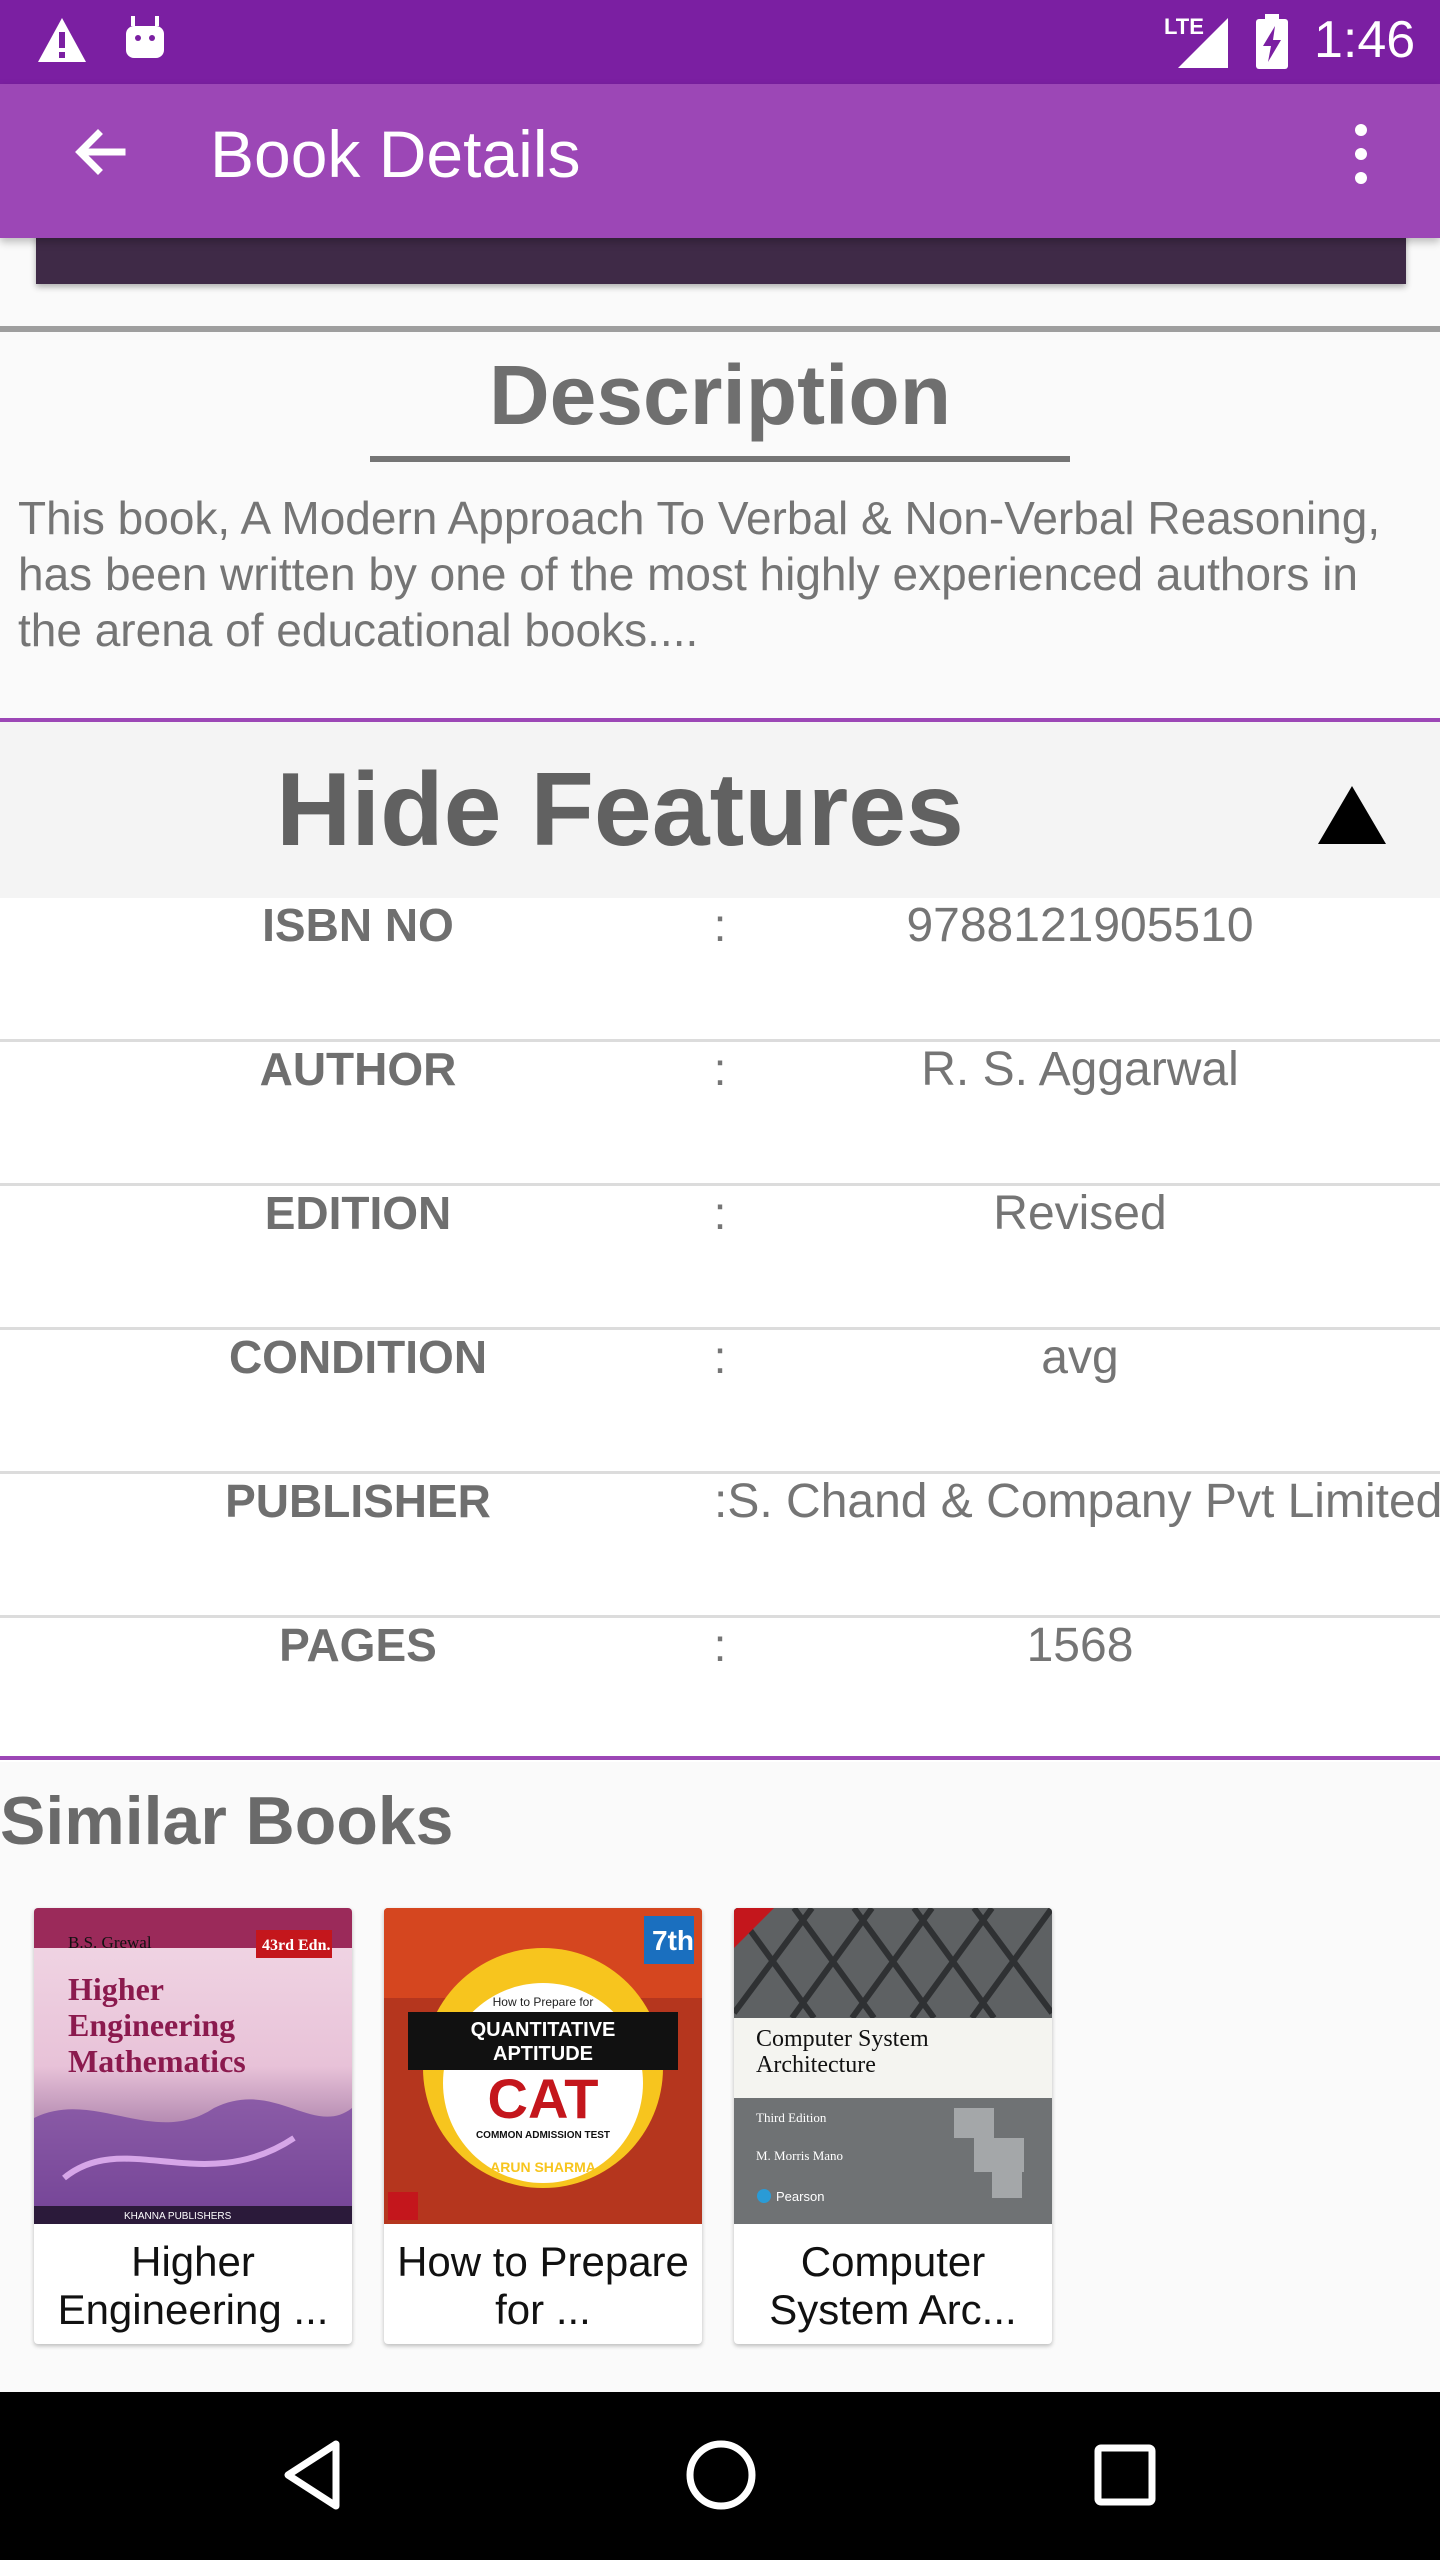 The width and height of the screenshot is (1440, 2560). What do you see at coordinates (1125, 2475) in the screenshot?
I see `nav-recents-icon` at bounding box center [1125, 2475].